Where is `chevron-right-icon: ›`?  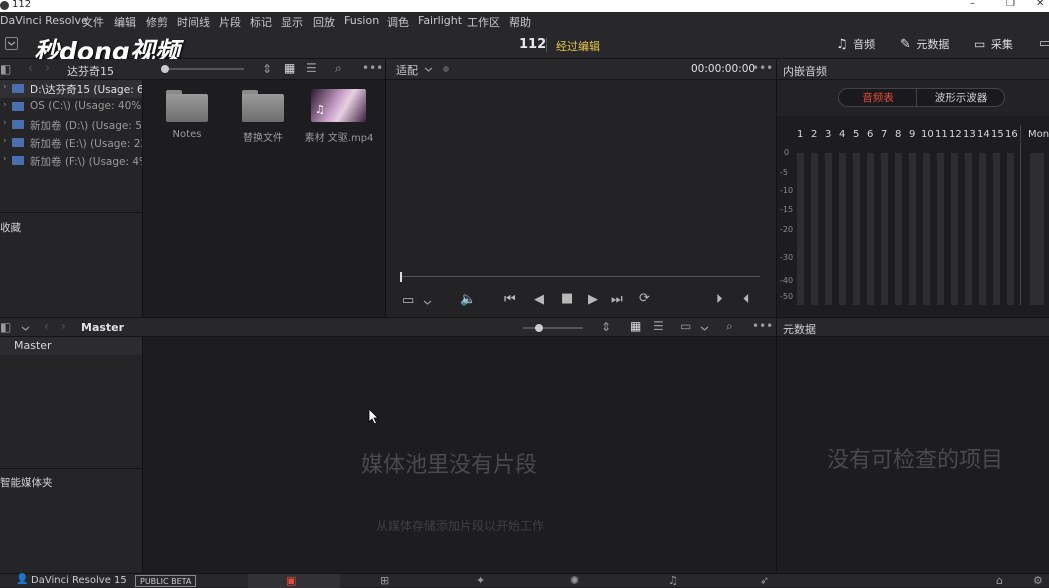 chevron-right-icon: › is located at coordinates (5, 87).